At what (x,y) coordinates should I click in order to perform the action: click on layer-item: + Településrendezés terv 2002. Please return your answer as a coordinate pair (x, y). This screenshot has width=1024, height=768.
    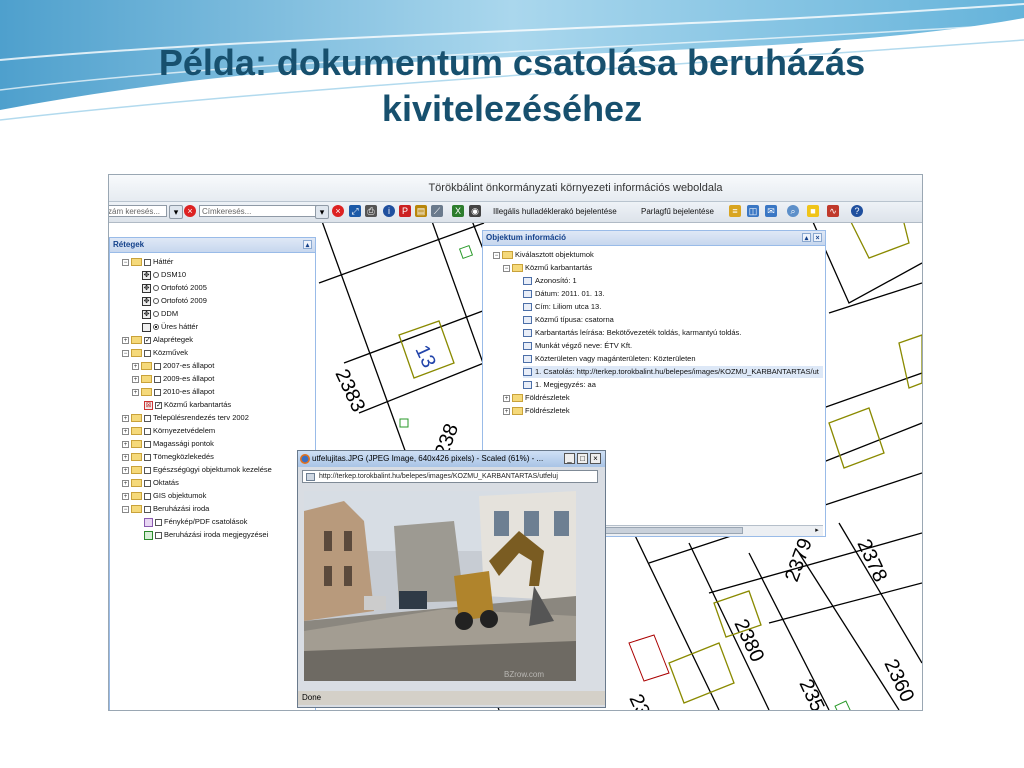
    Looking at the image, I should click on (185, 418).